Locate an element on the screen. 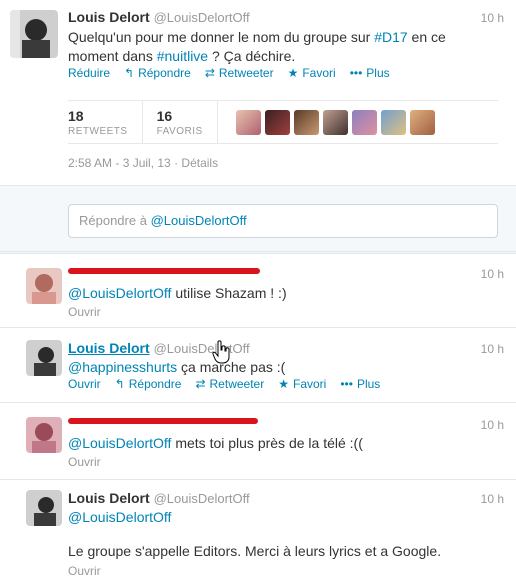  tweet-text: @happinesshurts ça marche pas :( is located at coordinates (177, 367).